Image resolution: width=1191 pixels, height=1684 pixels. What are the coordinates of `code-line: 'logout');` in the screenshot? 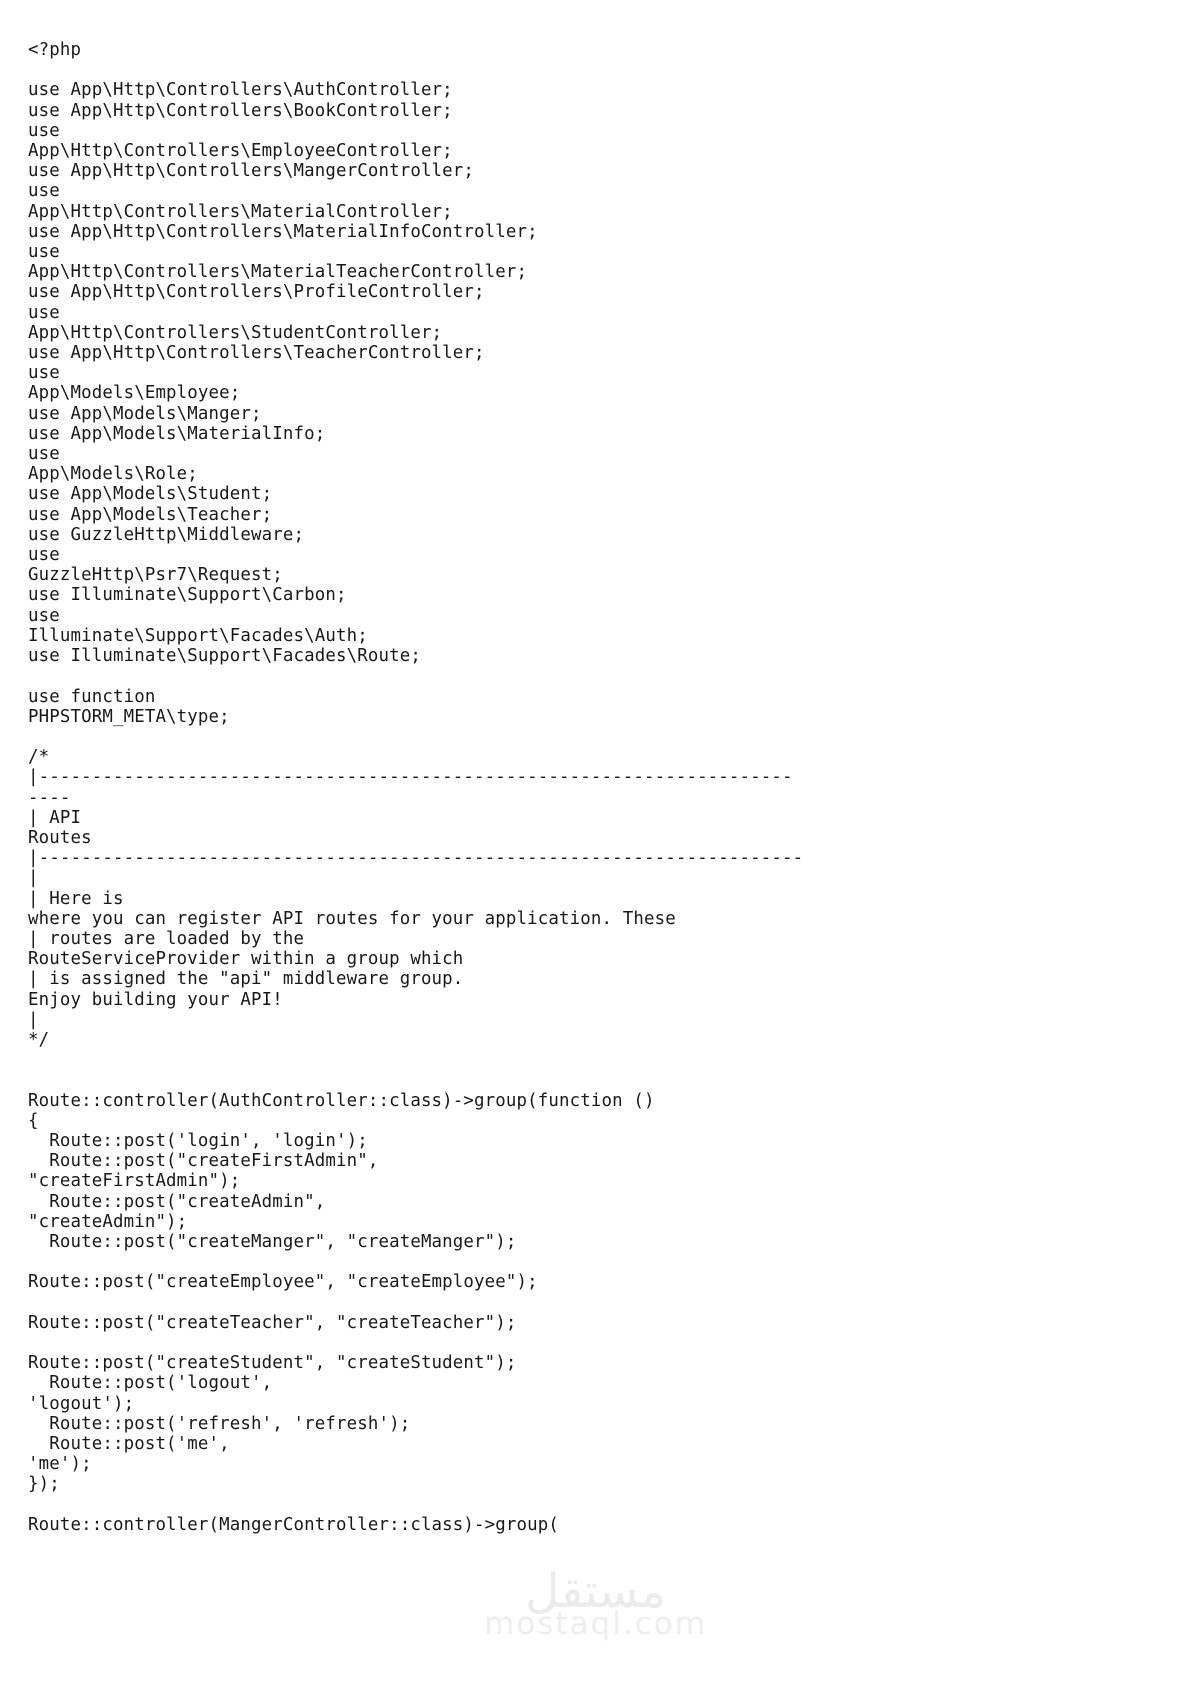 It's located at (81, 1403).